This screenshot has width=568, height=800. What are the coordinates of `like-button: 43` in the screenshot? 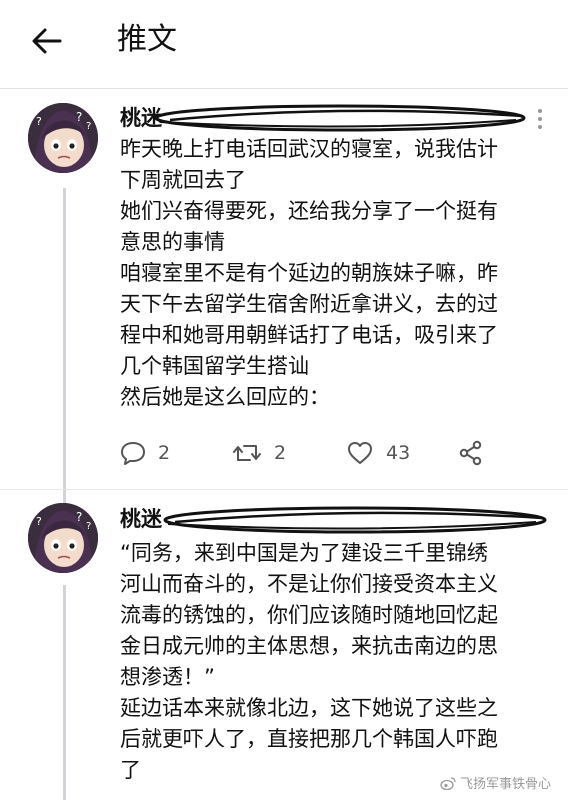 It's located at (378, 453).